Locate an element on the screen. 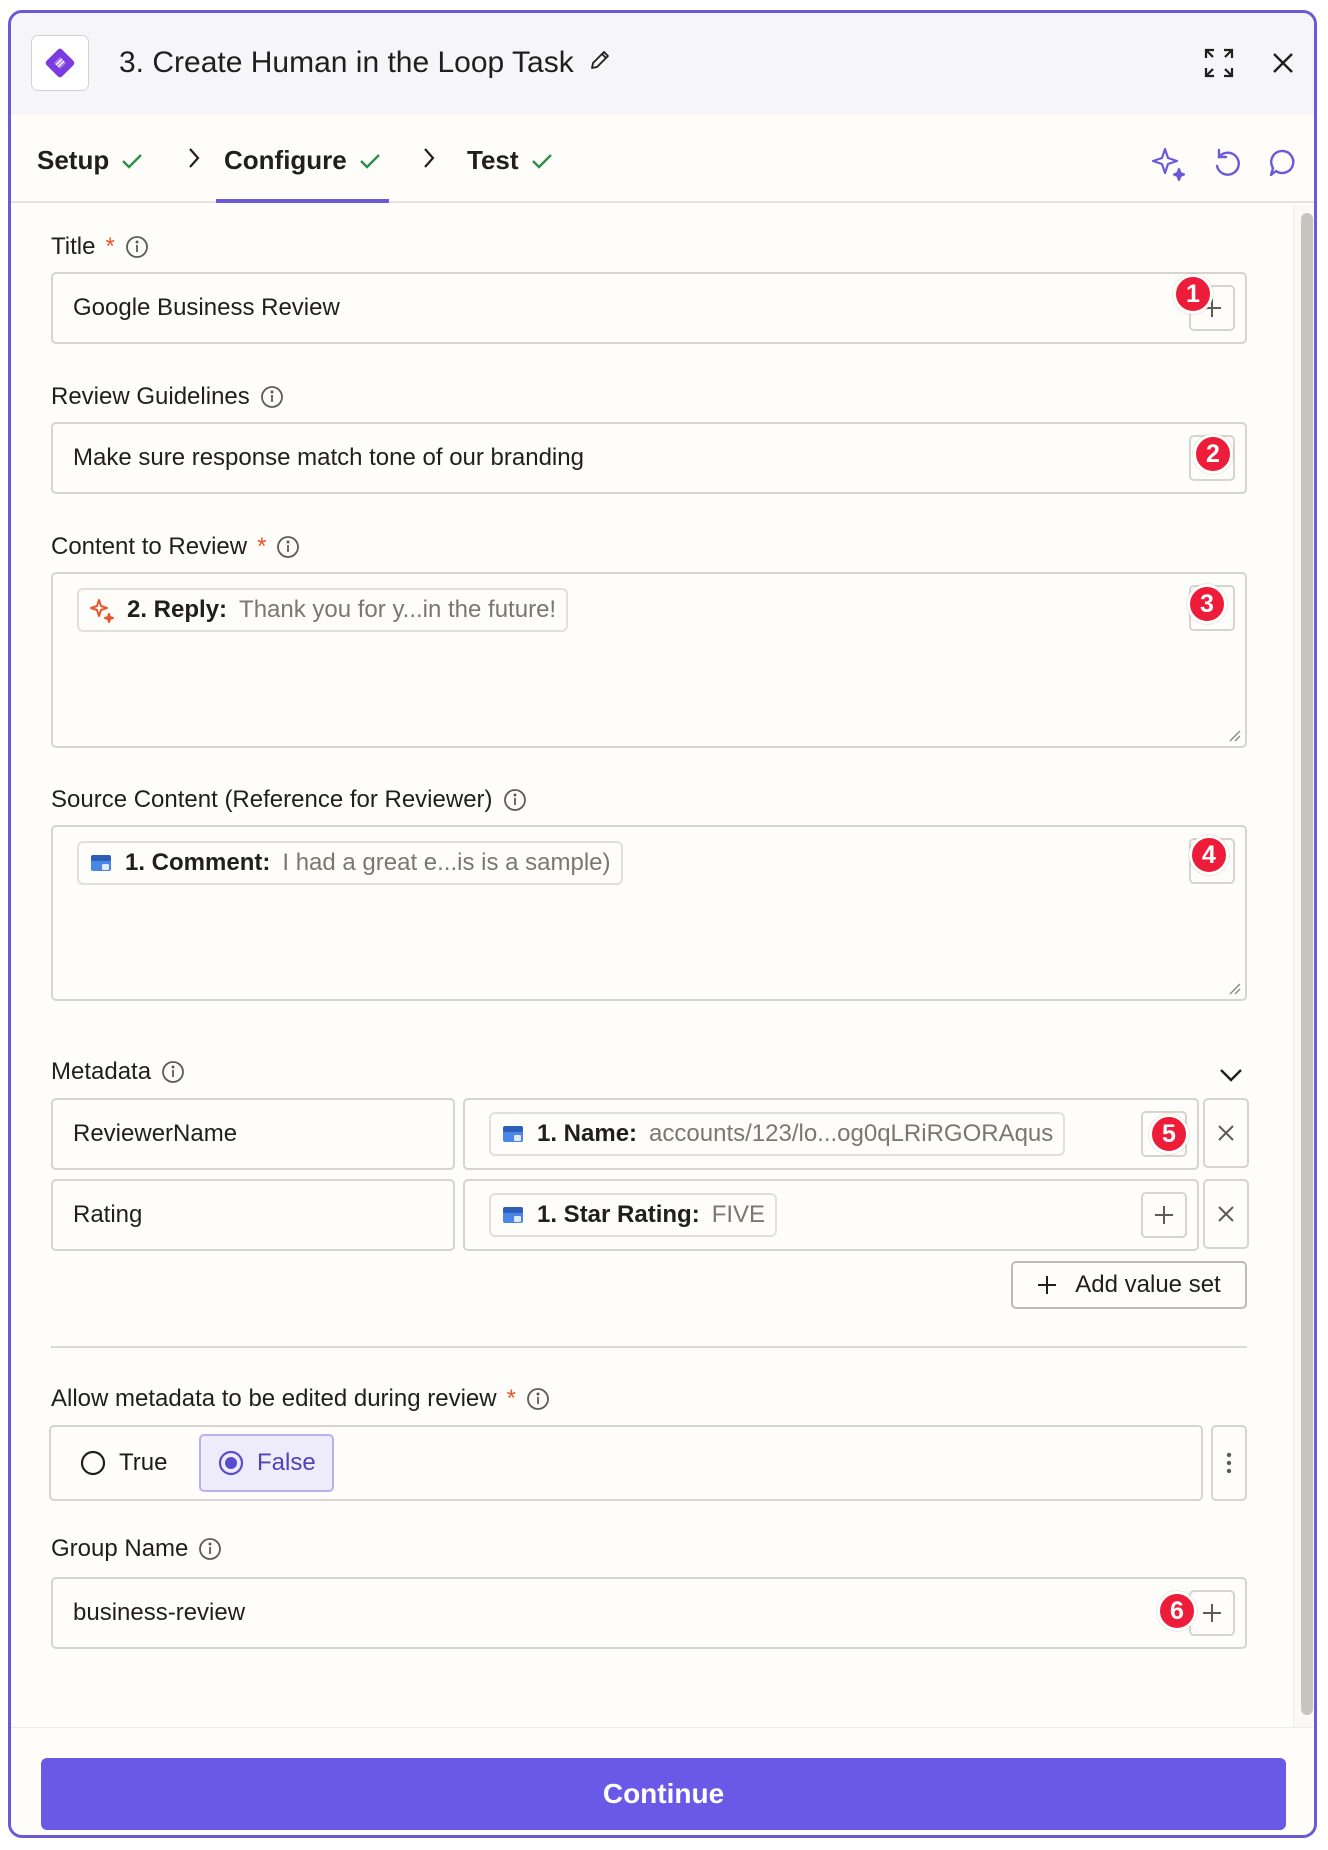  label-text: Review Guidelines is located at coordinates (150, 396).